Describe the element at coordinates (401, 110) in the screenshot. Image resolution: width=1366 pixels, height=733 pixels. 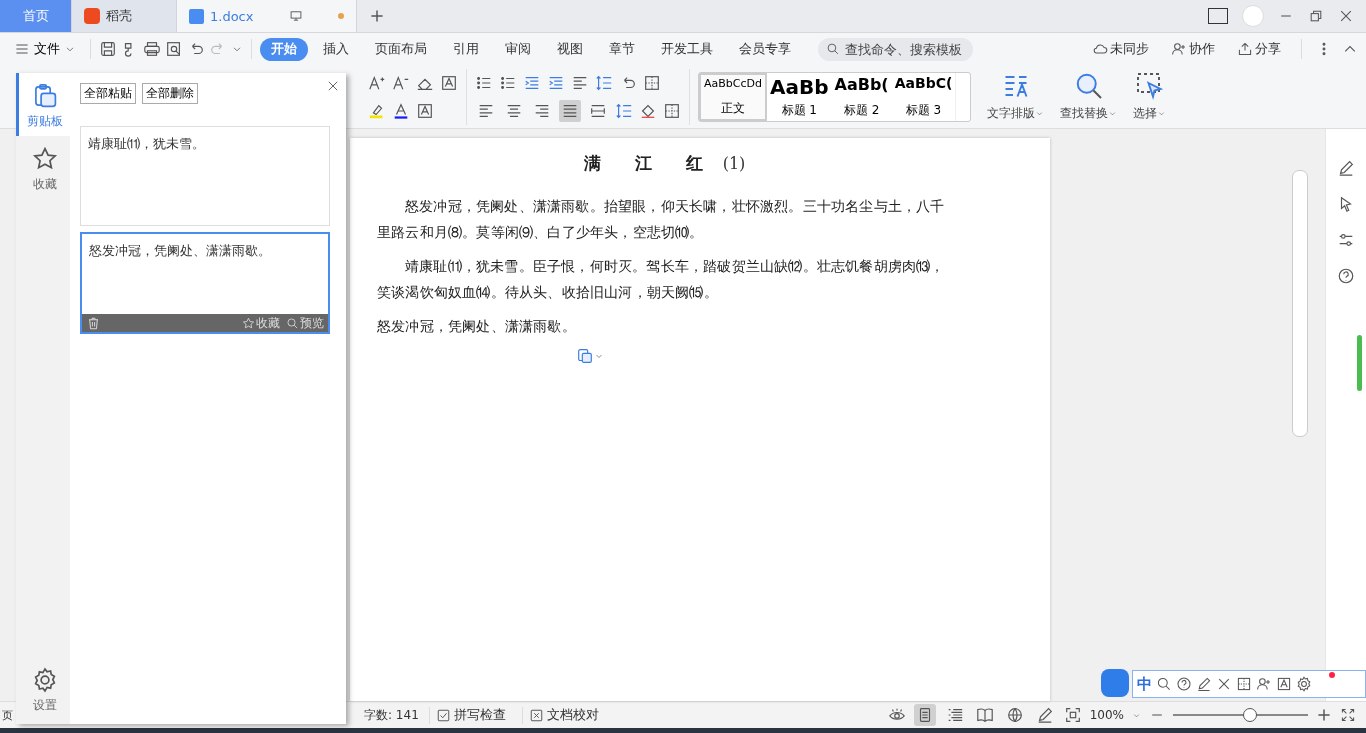
I see `font-color-icon` at that location.